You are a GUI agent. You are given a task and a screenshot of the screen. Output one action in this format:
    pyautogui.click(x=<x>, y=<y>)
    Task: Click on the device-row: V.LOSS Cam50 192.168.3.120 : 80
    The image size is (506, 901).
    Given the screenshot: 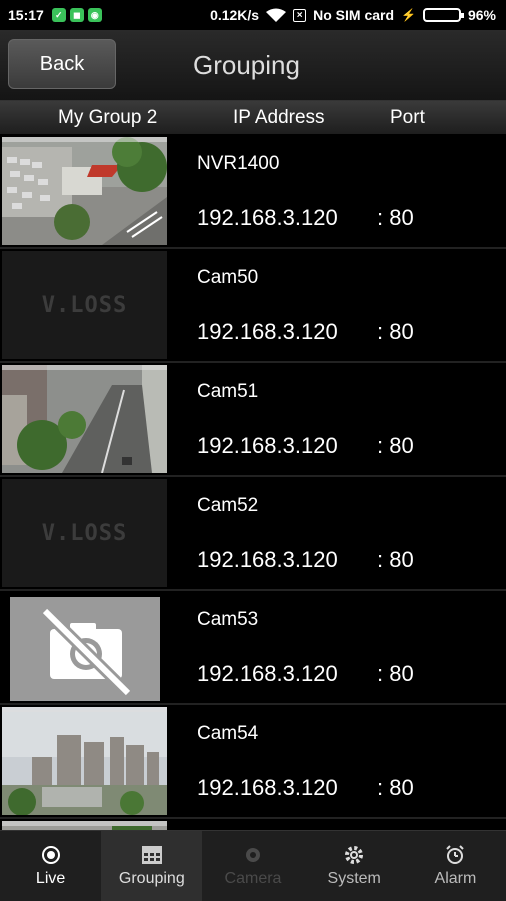 What is the action you would take?
    pyautogui.click(x=253, y=306)
    